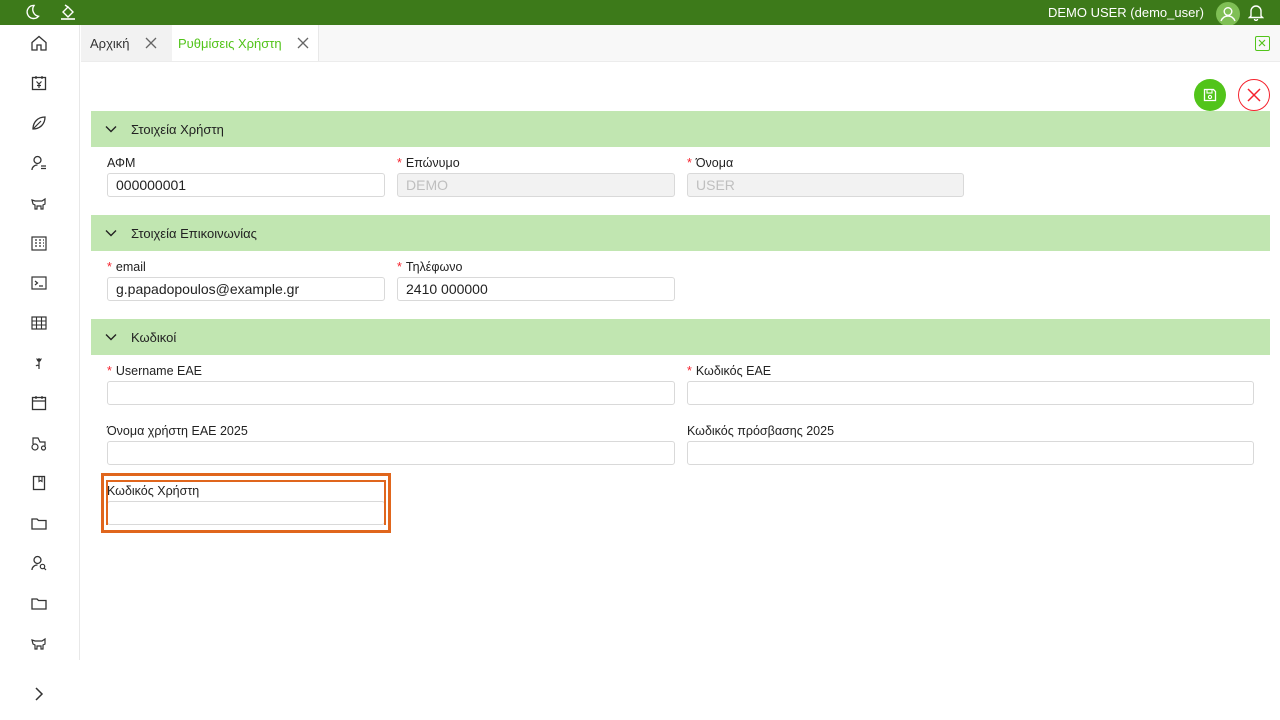 The width and height of the screenshot is (1280, 720). Describe the element at coordinates (246, 185) in the screenshot. I see `afm-input: 000000001` at that location.